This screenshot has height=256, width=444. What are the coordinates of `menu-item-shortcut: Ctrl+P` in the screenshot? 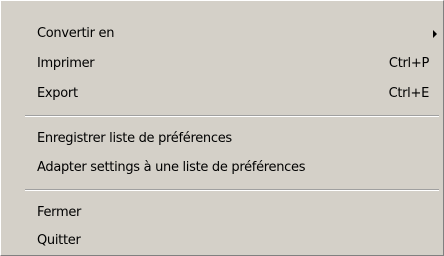 It's located at (408, 63).